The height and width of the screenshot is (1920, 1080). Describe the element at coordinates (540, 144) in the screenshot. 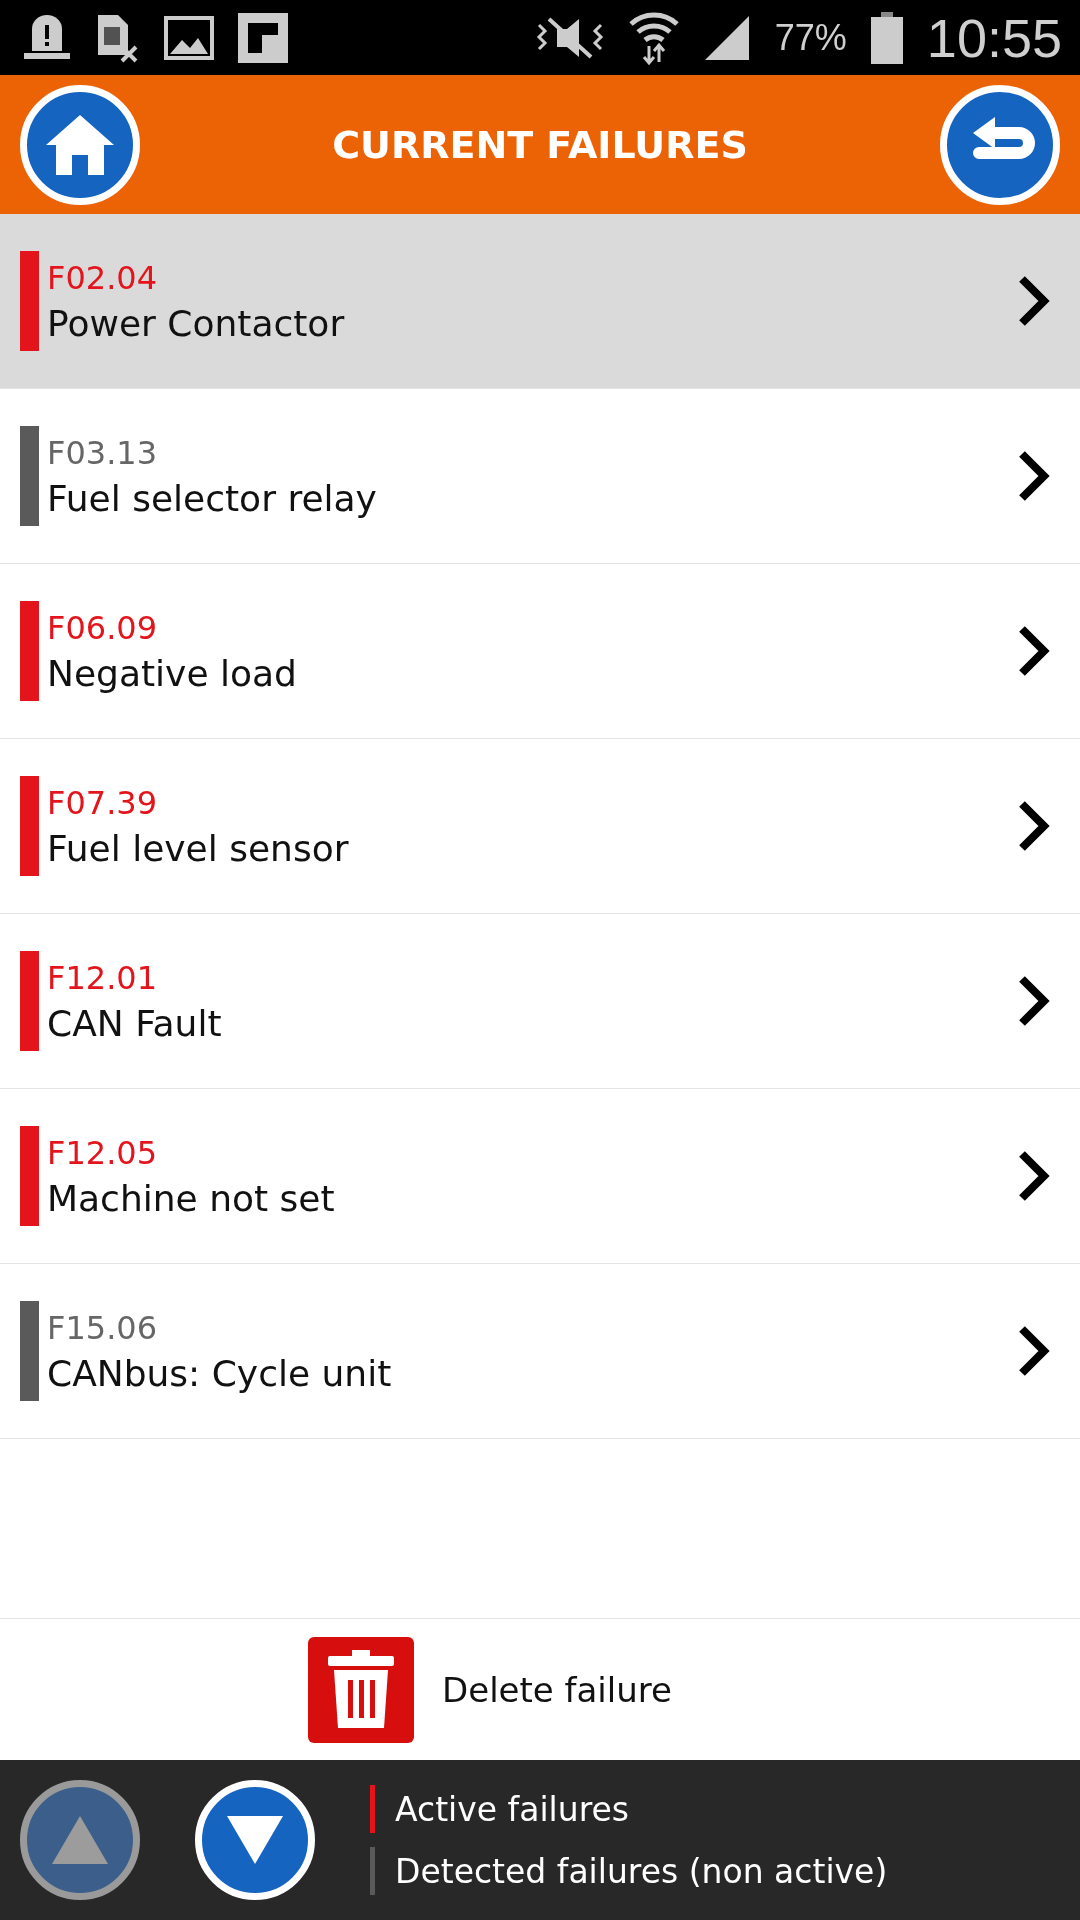

I see `screen-title: CURRENT FAILURES` at that location.